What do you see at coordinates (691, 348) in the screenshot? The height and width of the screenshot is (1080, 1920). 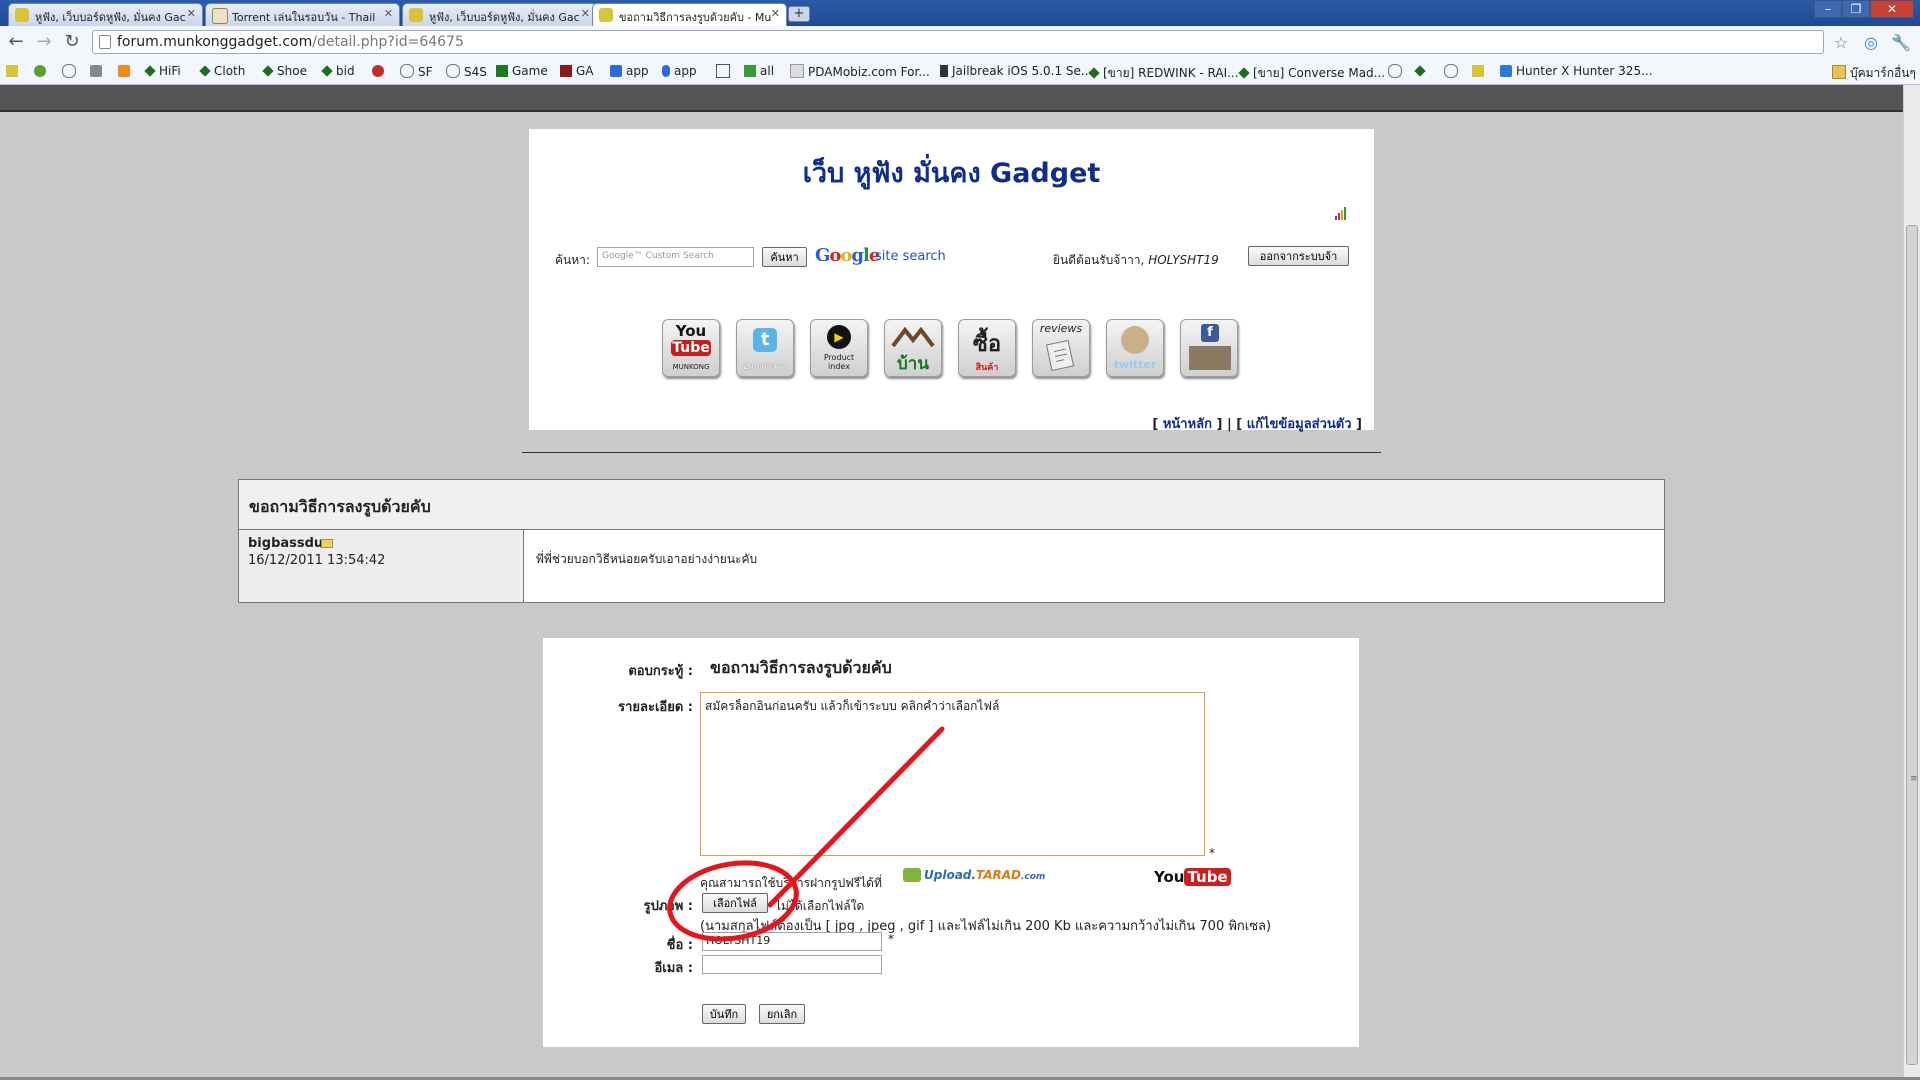 I see `youtube-munkong-icon: You Tube MUNKONG` at bounding box center [691, 348].